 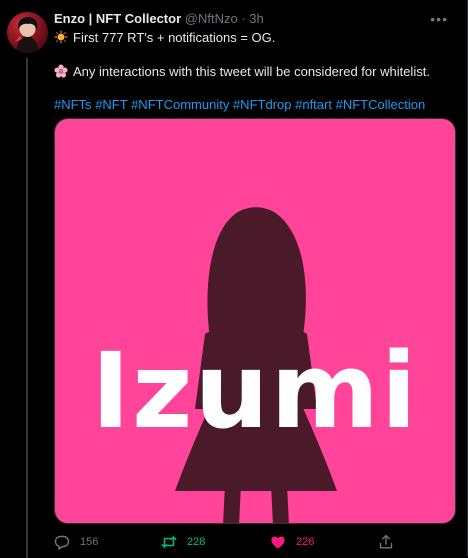 I want to click on reply-button: 156, so click(x=76, y=542).